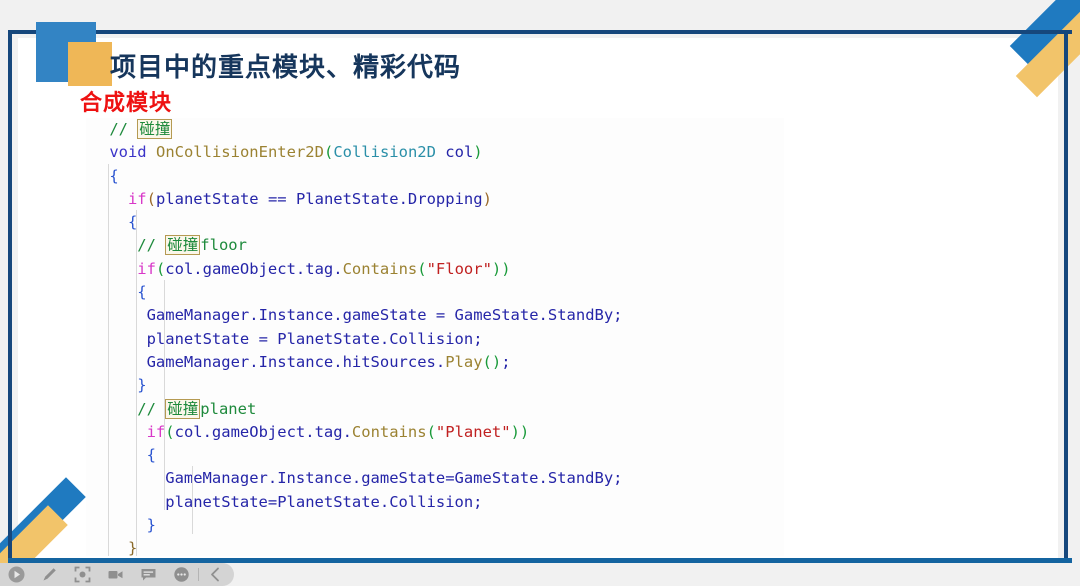 This screenshot has height=586, width=1080. I want to click on code-token: planetState=PlanetState.Collision;, so click(324, 501).